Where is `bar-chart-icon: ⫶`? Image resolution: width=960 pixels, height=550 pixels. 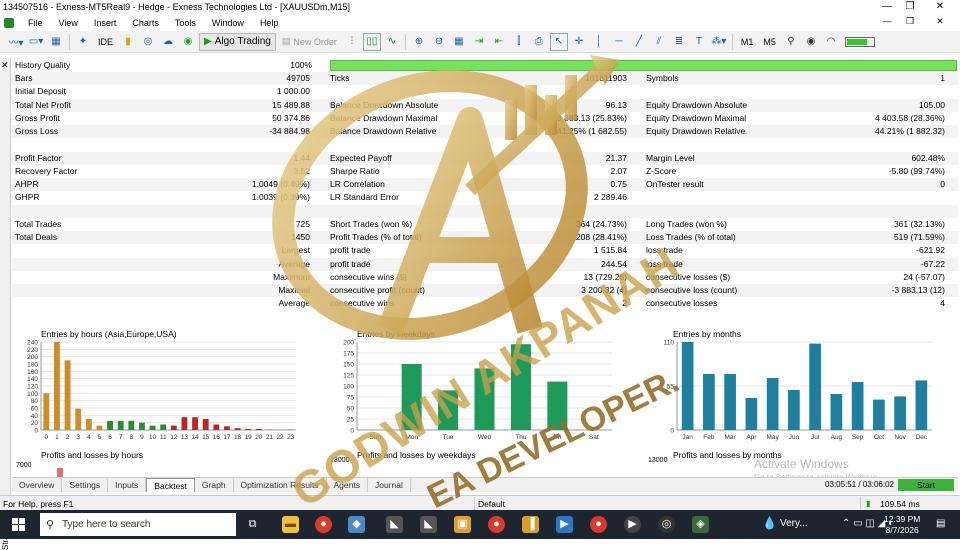
bar-chart-icon: ⫶ is located at coordinates (352, 42).